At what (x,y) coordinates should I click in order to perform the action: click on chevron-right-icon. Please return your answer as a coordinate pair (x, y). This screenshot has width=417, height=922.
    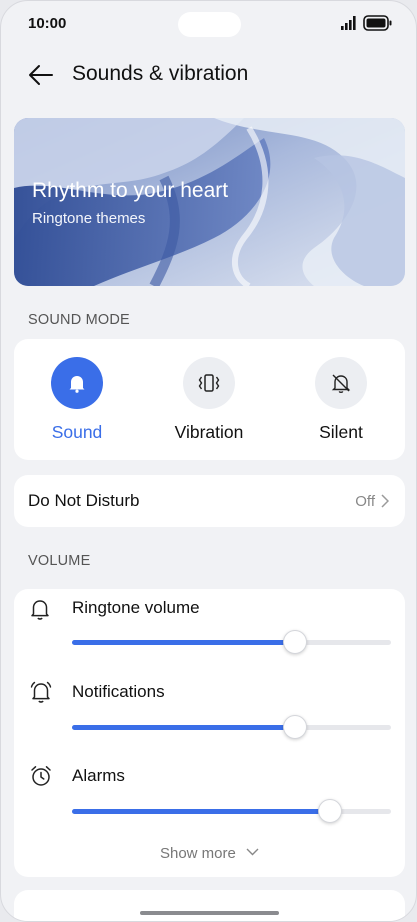
    Looking at the image, I should click on (385, 501).